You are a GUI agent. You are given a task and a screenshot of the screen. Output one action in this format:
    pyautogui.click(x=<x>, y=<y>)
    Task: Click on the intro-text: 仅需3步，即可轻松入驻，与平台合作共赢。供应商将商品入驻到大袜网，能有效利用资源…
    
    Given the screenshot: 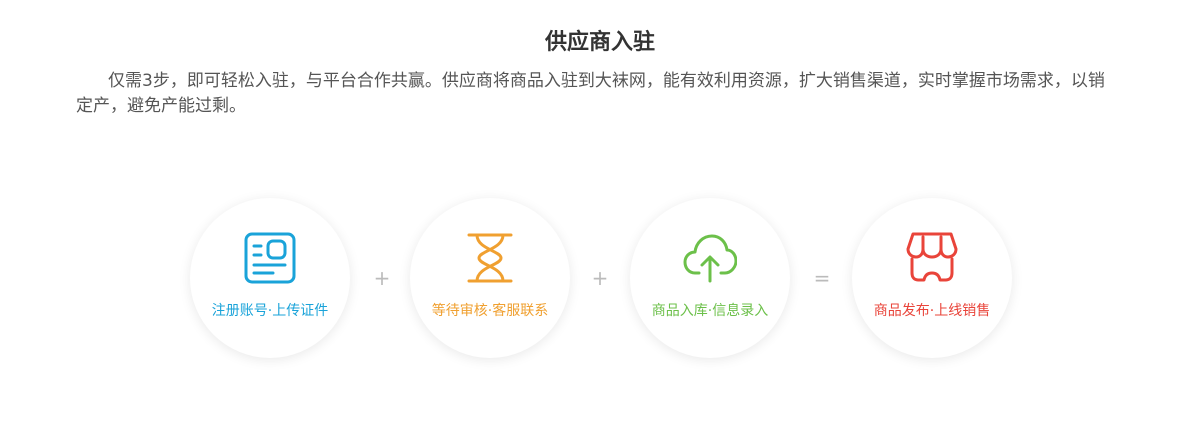 What is the action you would take?
    pyautogui.click(x=590, y=93)
    